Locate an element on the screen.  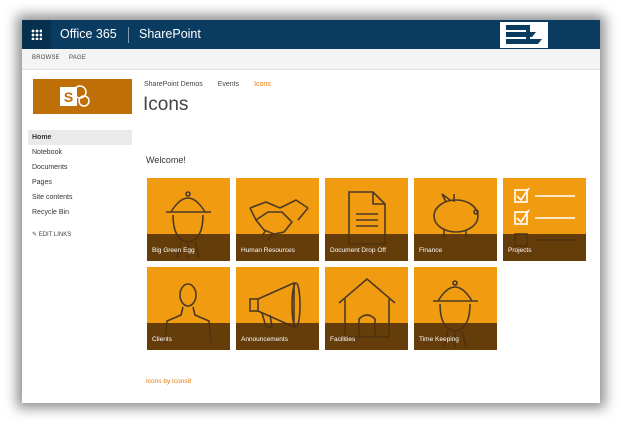
tile-clients: Clients is located at coordinates (188, 308).